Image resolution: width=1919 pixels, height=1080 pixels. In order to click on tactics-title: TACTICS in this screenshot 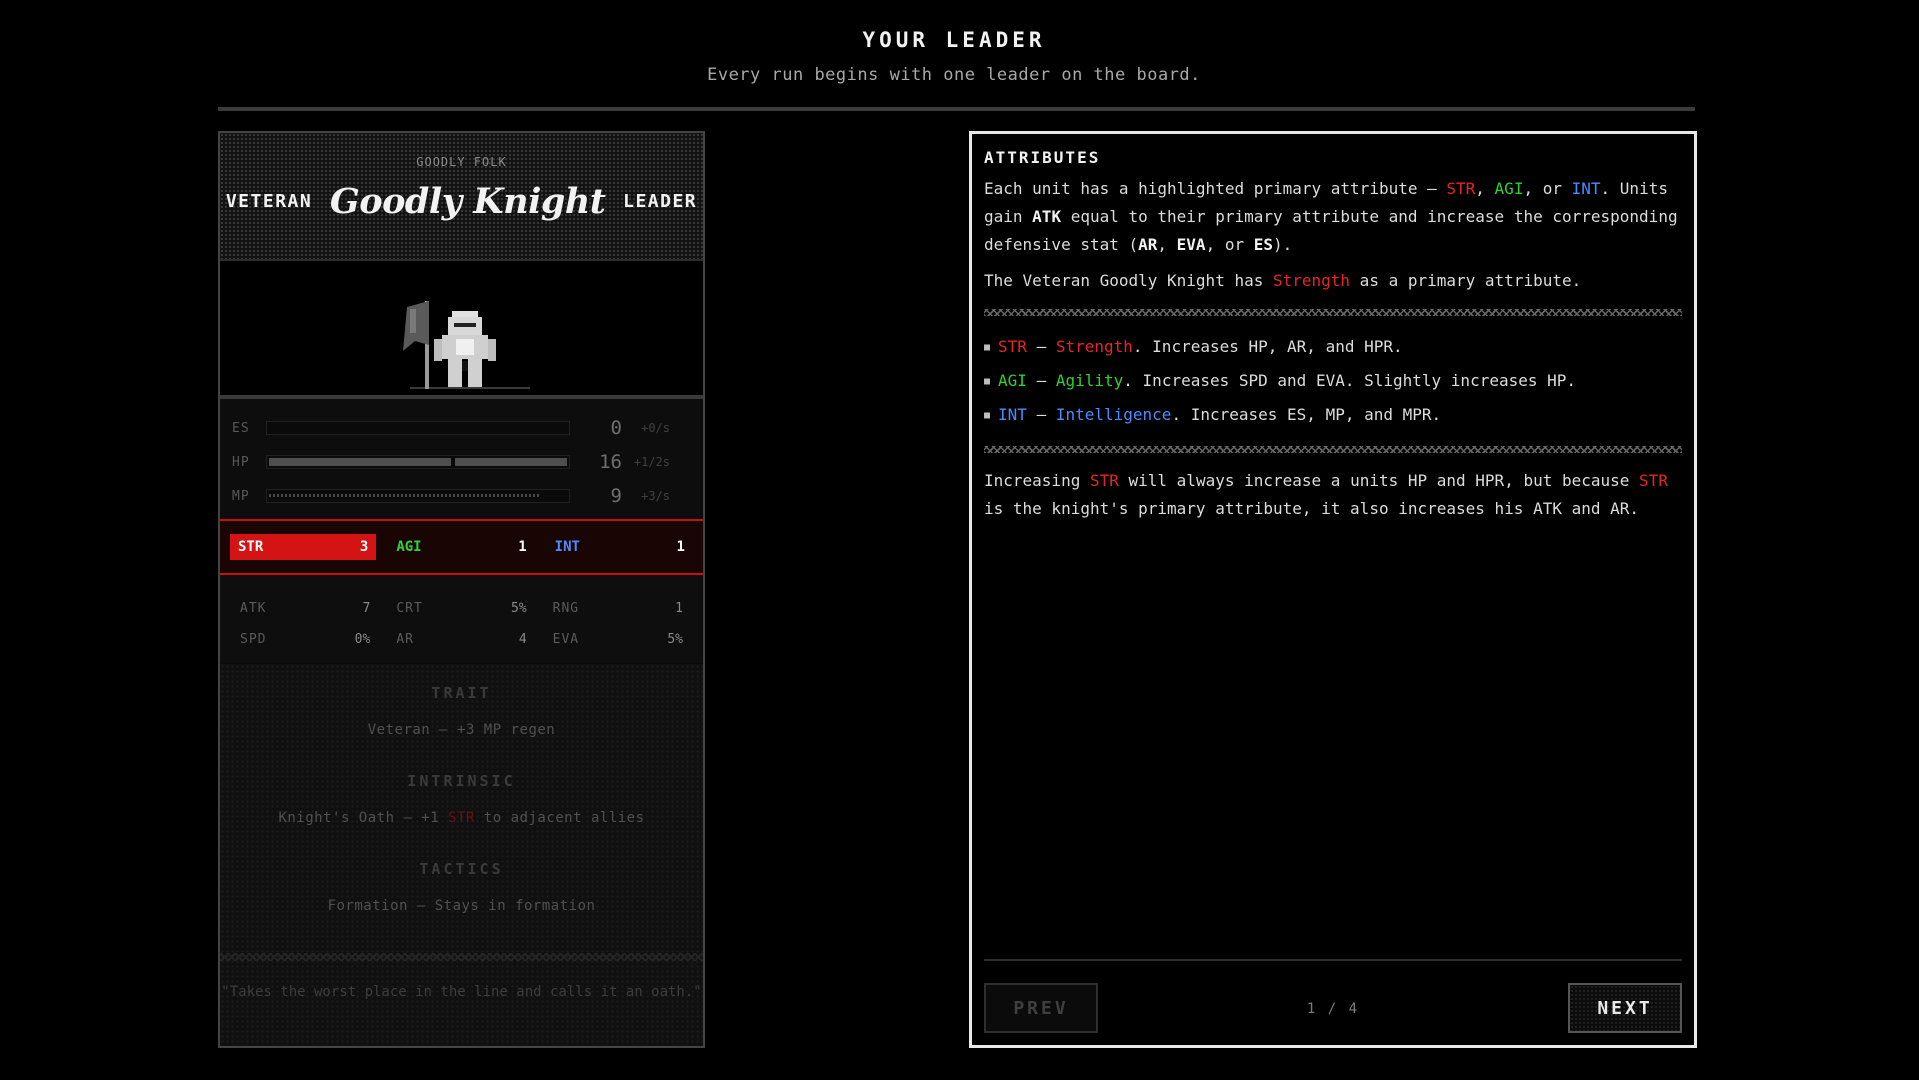, I will do `click(461, 869)`.